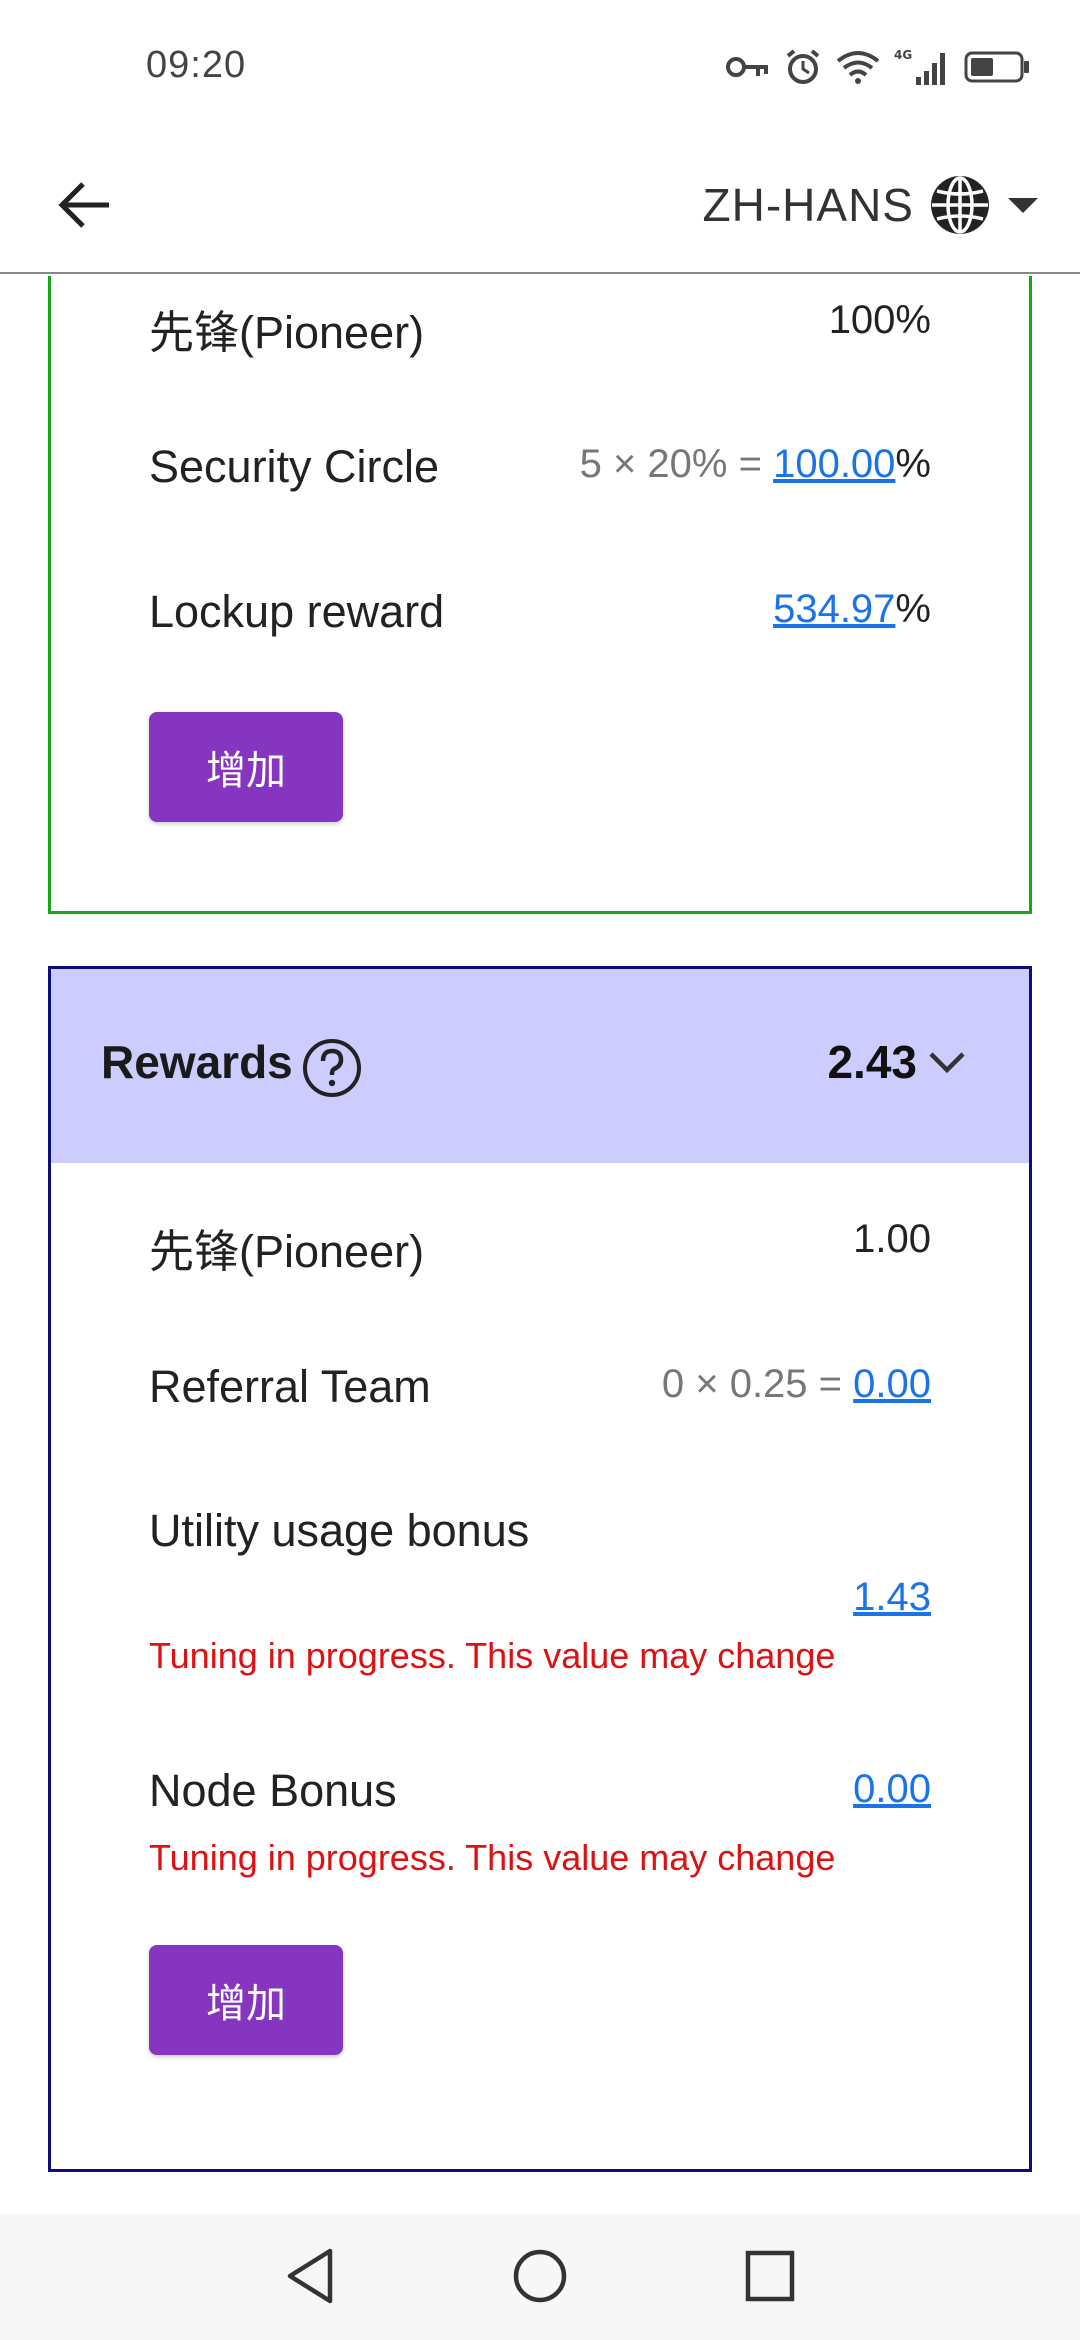 The width and height of the screenshot is (1080, 2340). Describe the element at coordinates (290, 1386) in the screenshot. I see `referral-team-label: Referral Team` at that location.